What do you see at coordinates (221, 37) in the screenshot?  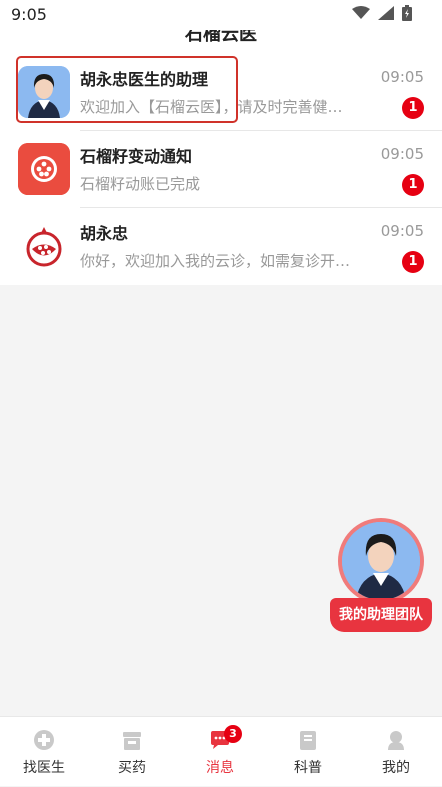 I see `page-title: 石榴云医` at bounding box center [221, 37].